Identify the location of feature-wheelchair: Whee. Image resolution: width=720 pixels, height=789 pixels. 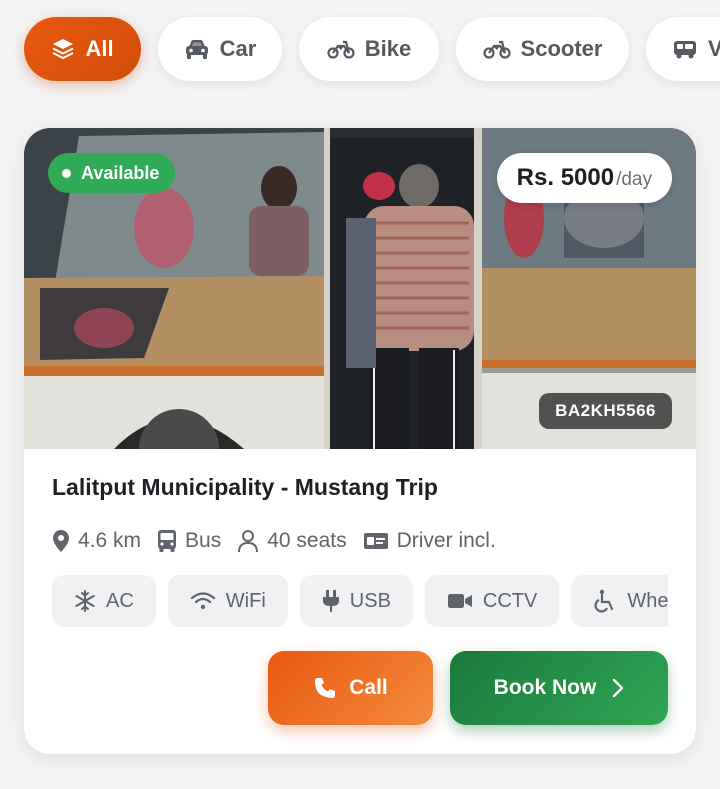
(619, 601).